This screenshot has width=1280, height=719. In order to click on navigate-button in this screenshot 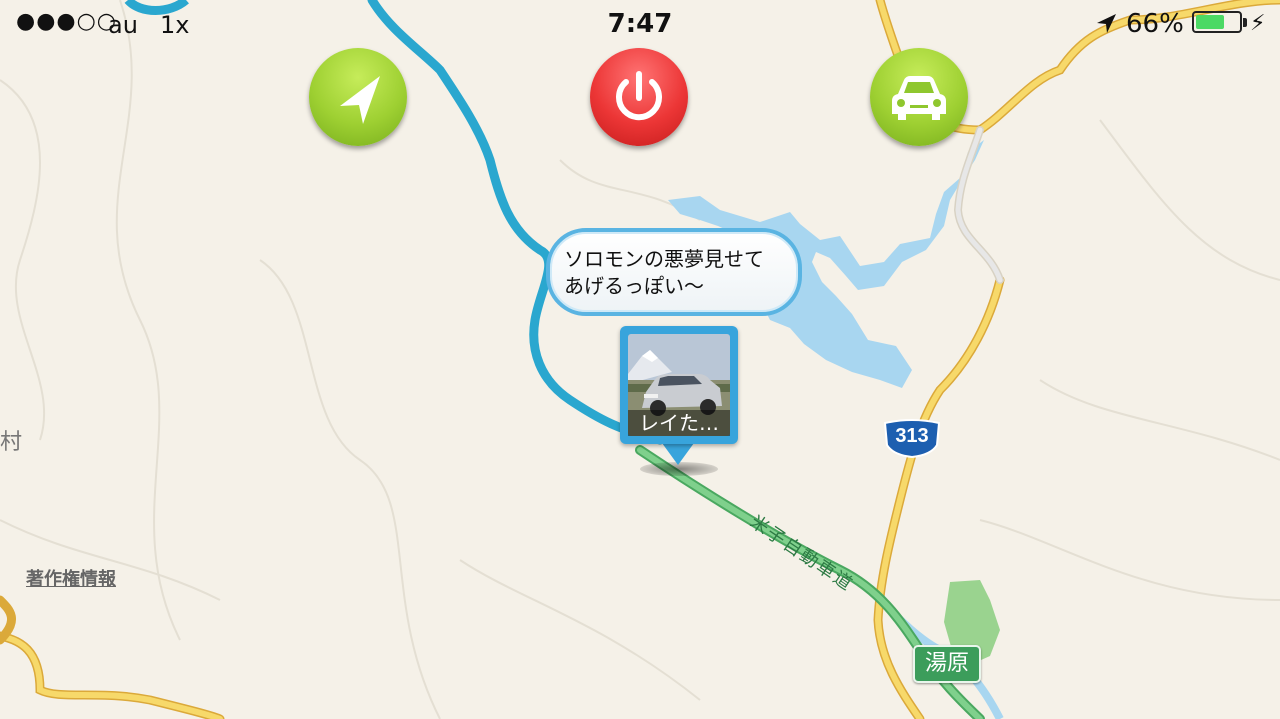, I will do `click(358, 97)`.